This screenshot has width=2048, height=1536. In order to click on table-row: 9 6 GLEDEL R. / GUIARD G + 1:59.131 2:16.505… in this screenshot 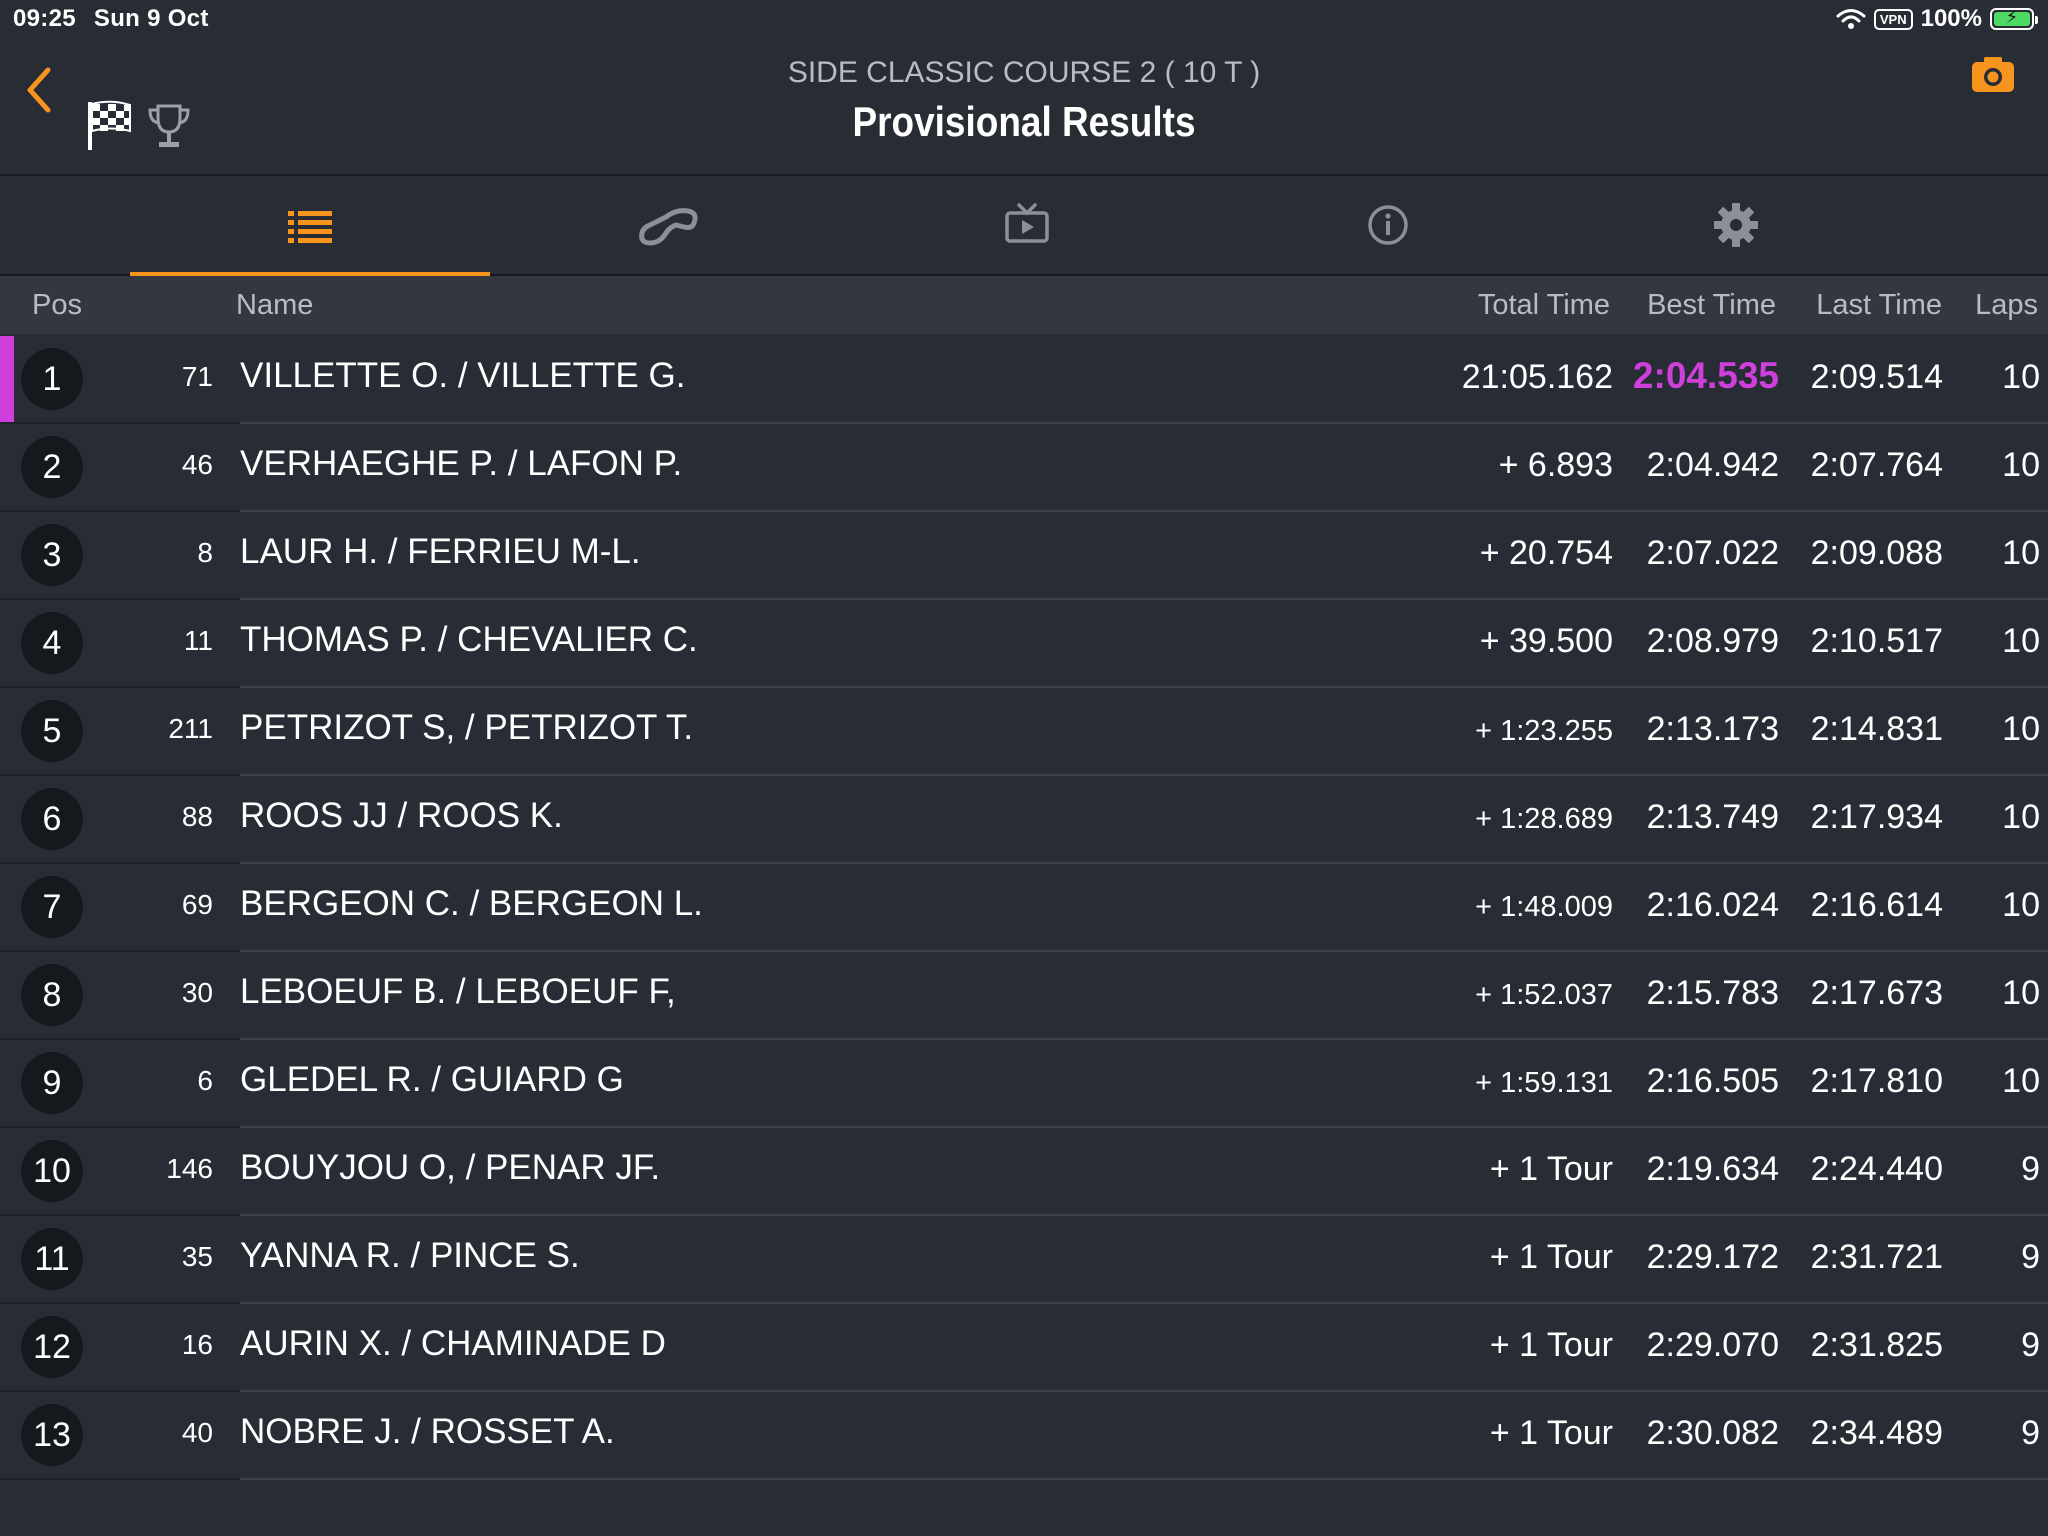, I will do `click(1024, 1084)`.